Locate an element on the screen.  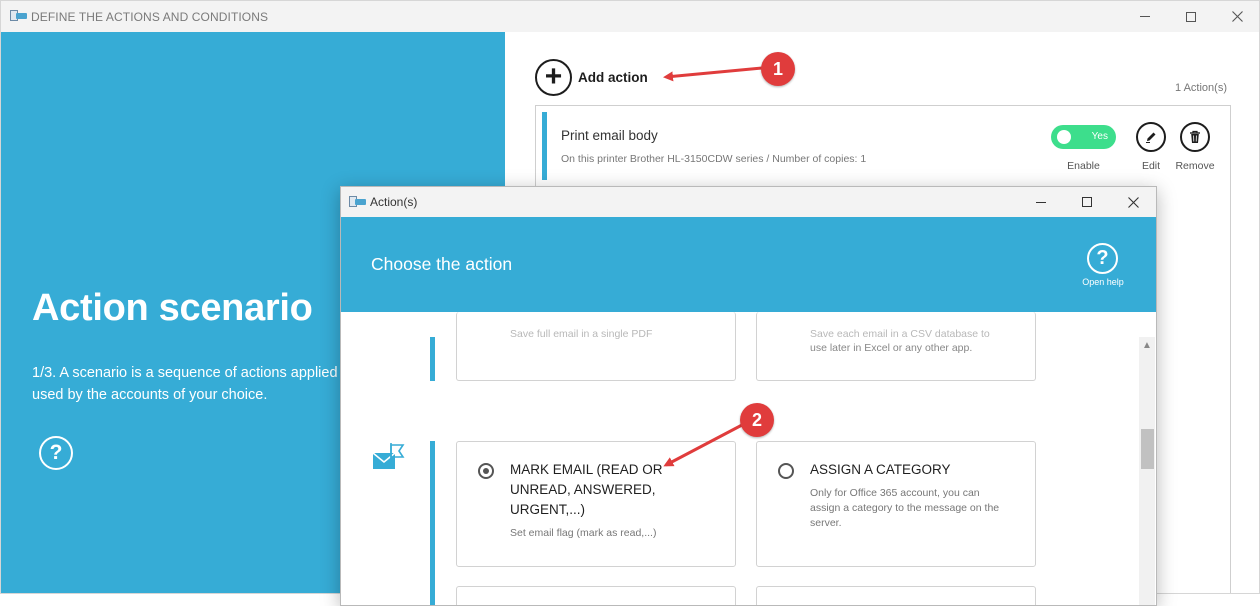
annotation-badge-1: 1 is located at coordinates (778, 69).